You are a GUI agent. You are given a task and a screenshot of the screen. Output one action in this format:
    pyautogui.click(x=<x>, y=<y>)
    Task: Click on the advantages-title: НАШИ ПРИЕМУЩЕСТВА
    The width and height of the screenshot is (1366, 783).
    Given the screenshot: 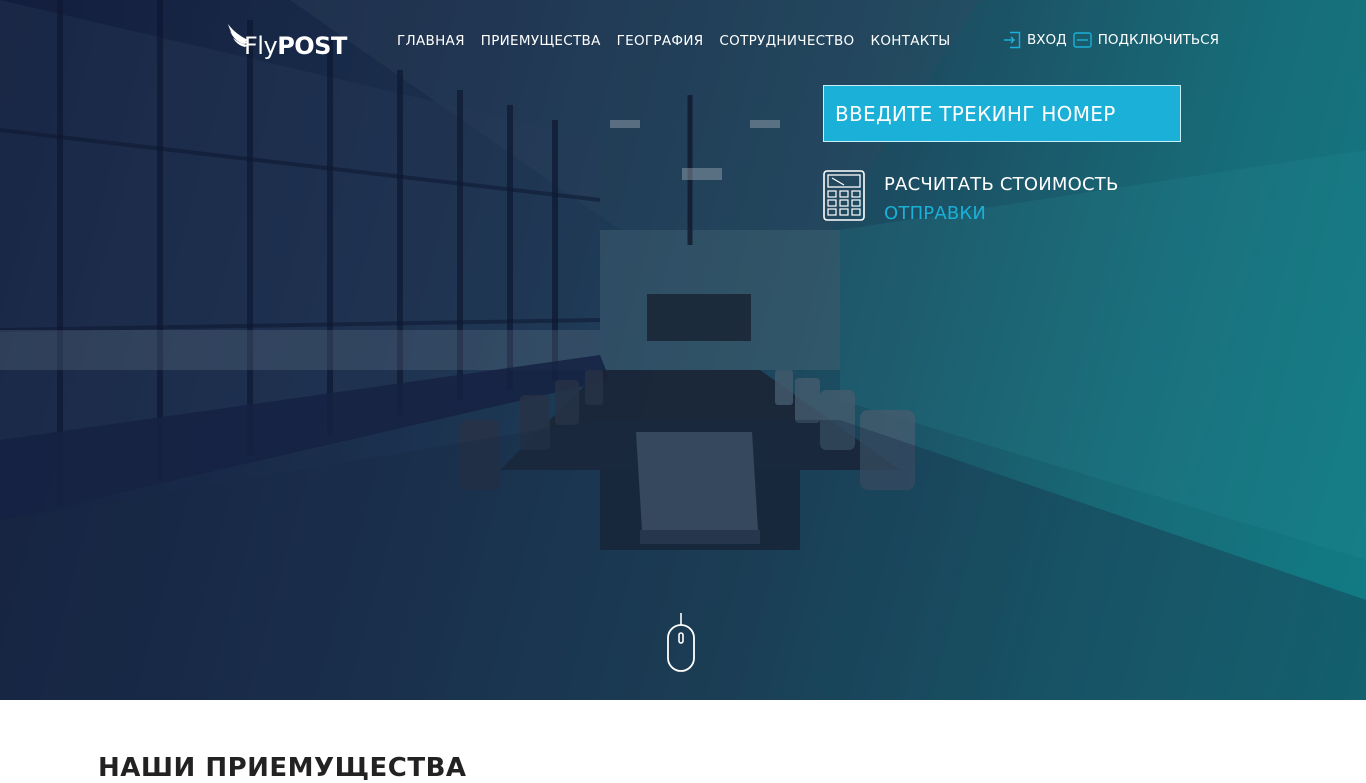 What is the action you would take?
    pyautogui.click(x=282, y=768)
    